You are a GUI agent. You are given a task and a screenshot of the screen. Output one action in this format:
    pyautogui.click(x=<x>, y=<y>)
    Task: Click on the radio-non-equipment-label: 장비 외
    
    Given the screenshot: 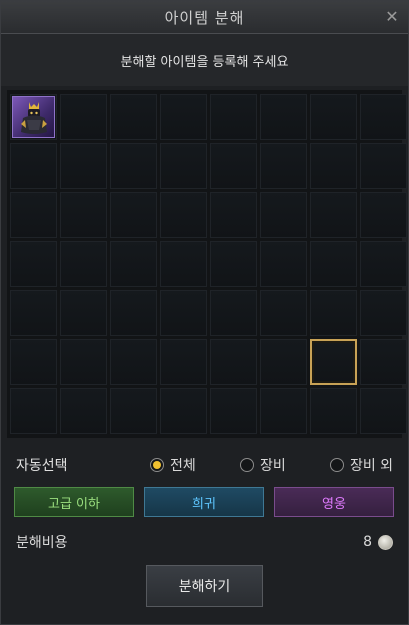 What is the action you would take?
    pyautogui.click(x=371, y=466)
    